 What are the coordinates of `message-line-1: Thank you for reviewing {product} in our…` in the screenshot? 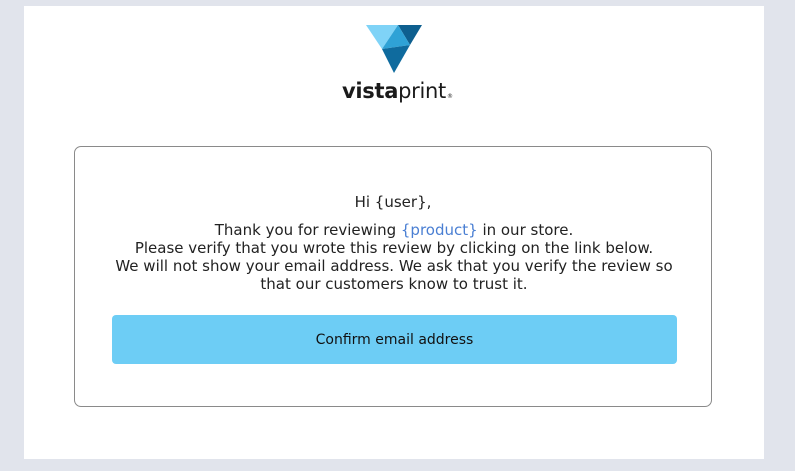 It's located at (394, 230).